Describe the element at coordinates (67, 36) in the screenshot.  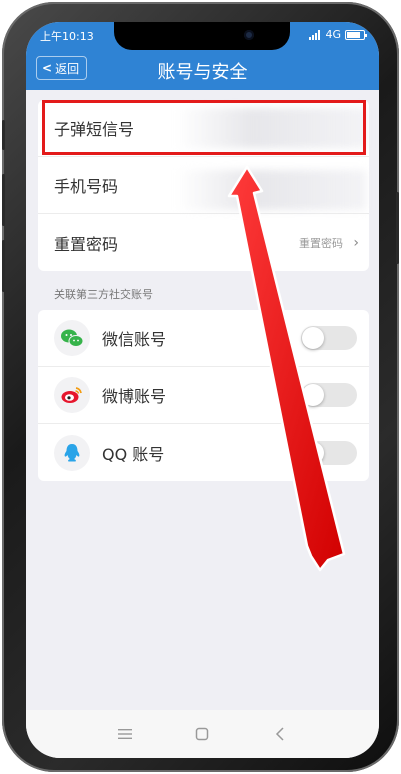
I see `status-time: 上午10:13` at that location.